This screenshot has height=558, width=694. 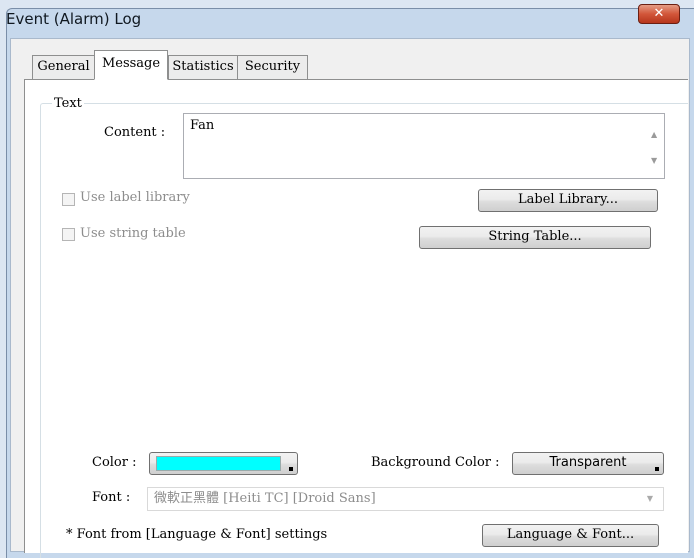 What do you see at coordinates (649, 498) in the screenshot?
I see `chevron-down-icon: ▼` at bounding box center [649, 498].